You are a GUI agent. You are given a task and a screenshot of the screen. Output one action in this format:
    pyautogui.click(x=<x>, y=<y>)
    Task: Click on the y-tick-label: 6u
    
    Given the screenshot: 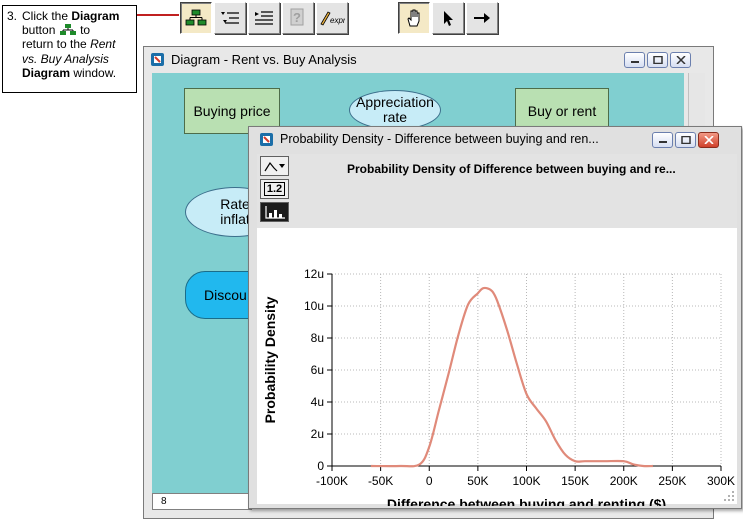 What is the action you would take?
    pyautogui.click(x=317, y=370)
    